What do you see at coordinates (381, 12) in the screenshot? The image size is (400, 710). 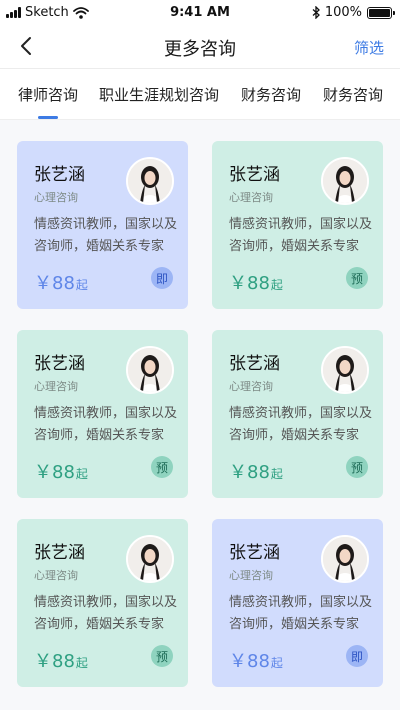 I see `battery-icon` at bounding box center [381, 12].